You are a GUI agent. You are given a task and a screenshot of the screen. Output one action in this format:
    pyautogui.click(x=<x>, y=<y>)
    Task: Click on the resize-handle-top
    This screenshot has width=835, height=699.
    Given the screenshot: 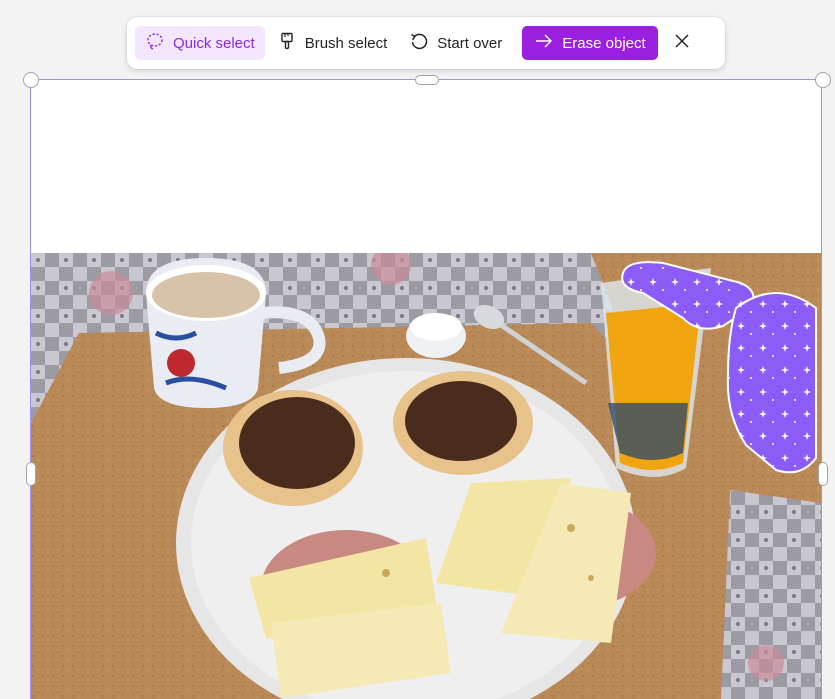 What is the action you would take?
    pyautogui.click(x=427, y=80)
    